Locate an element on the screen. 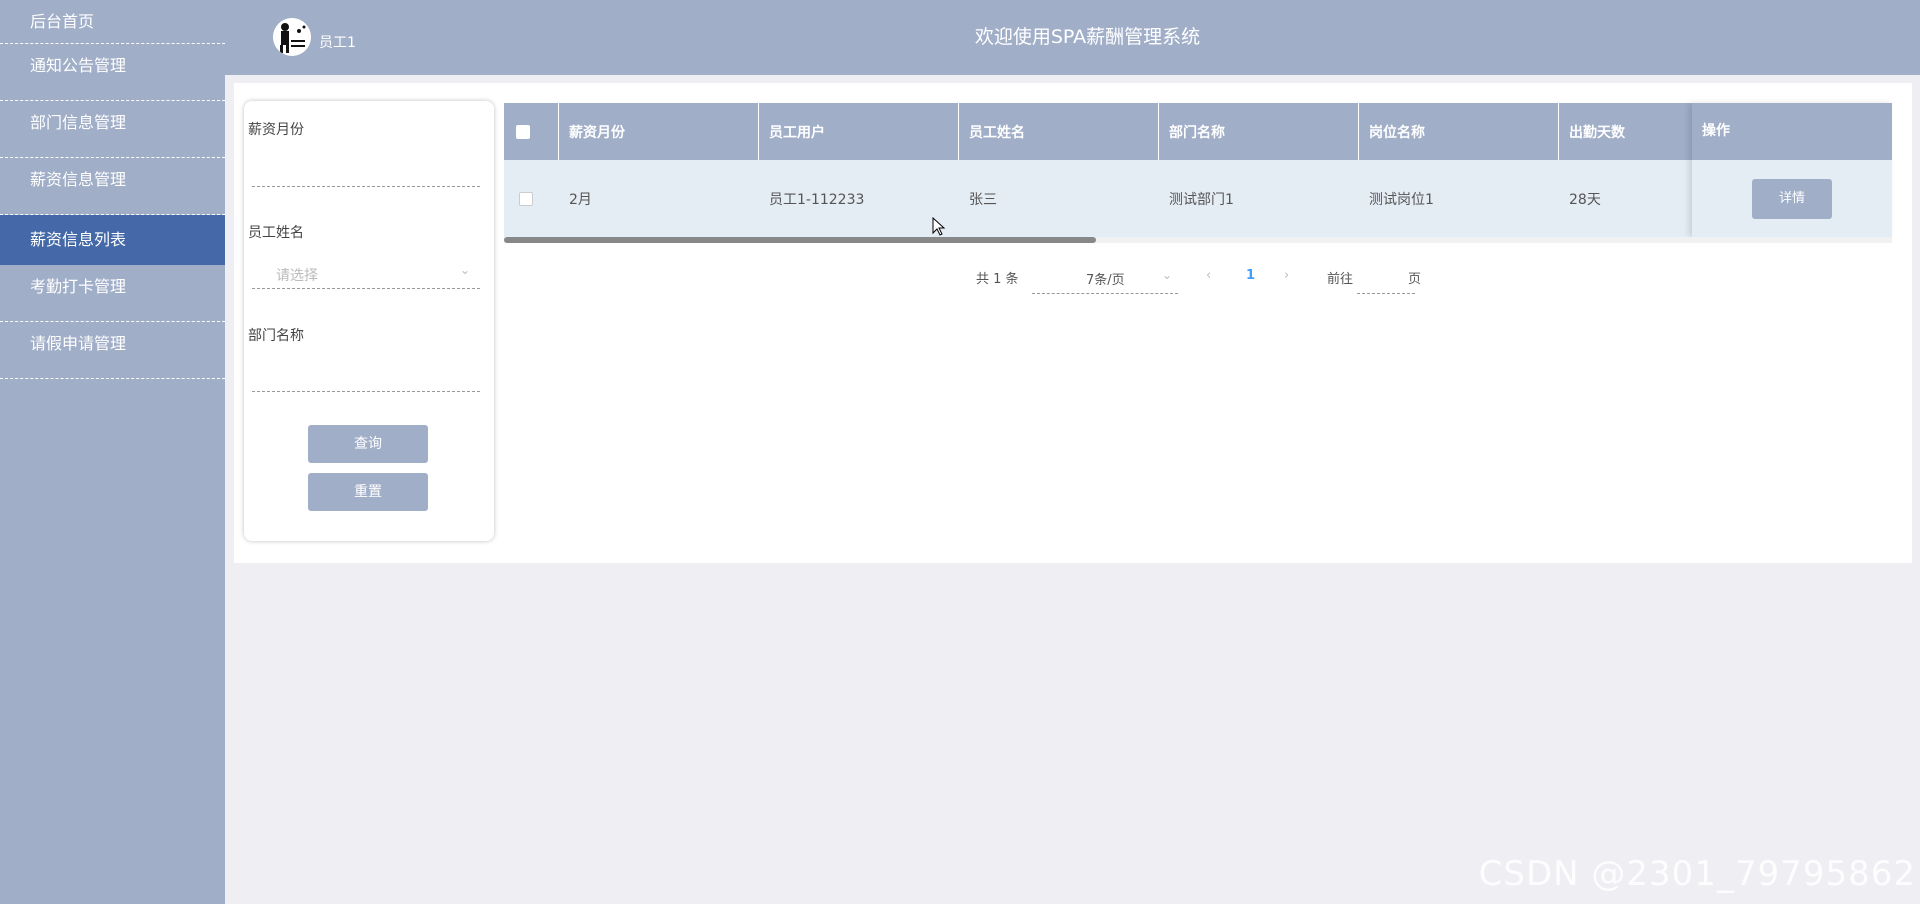 The width and height of the screenshot is (1920, 904). salary-month-input is located at coordinates (366, 172).